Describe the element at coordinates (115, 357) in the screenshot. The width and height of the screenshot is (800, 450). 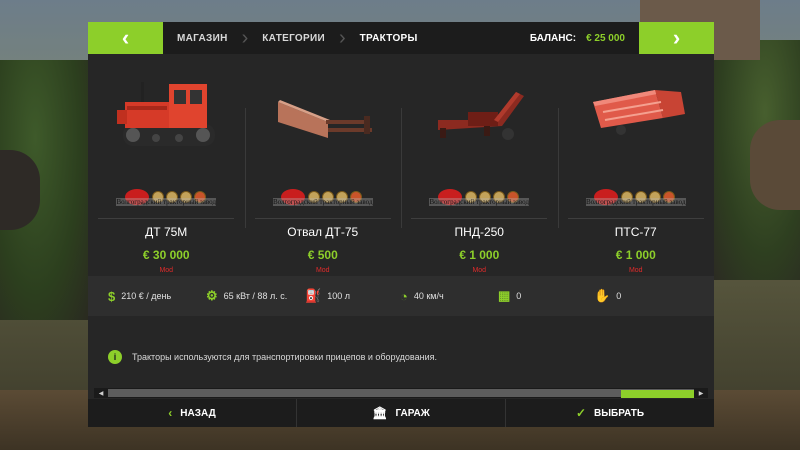
I see `info-icon: i` at that location.